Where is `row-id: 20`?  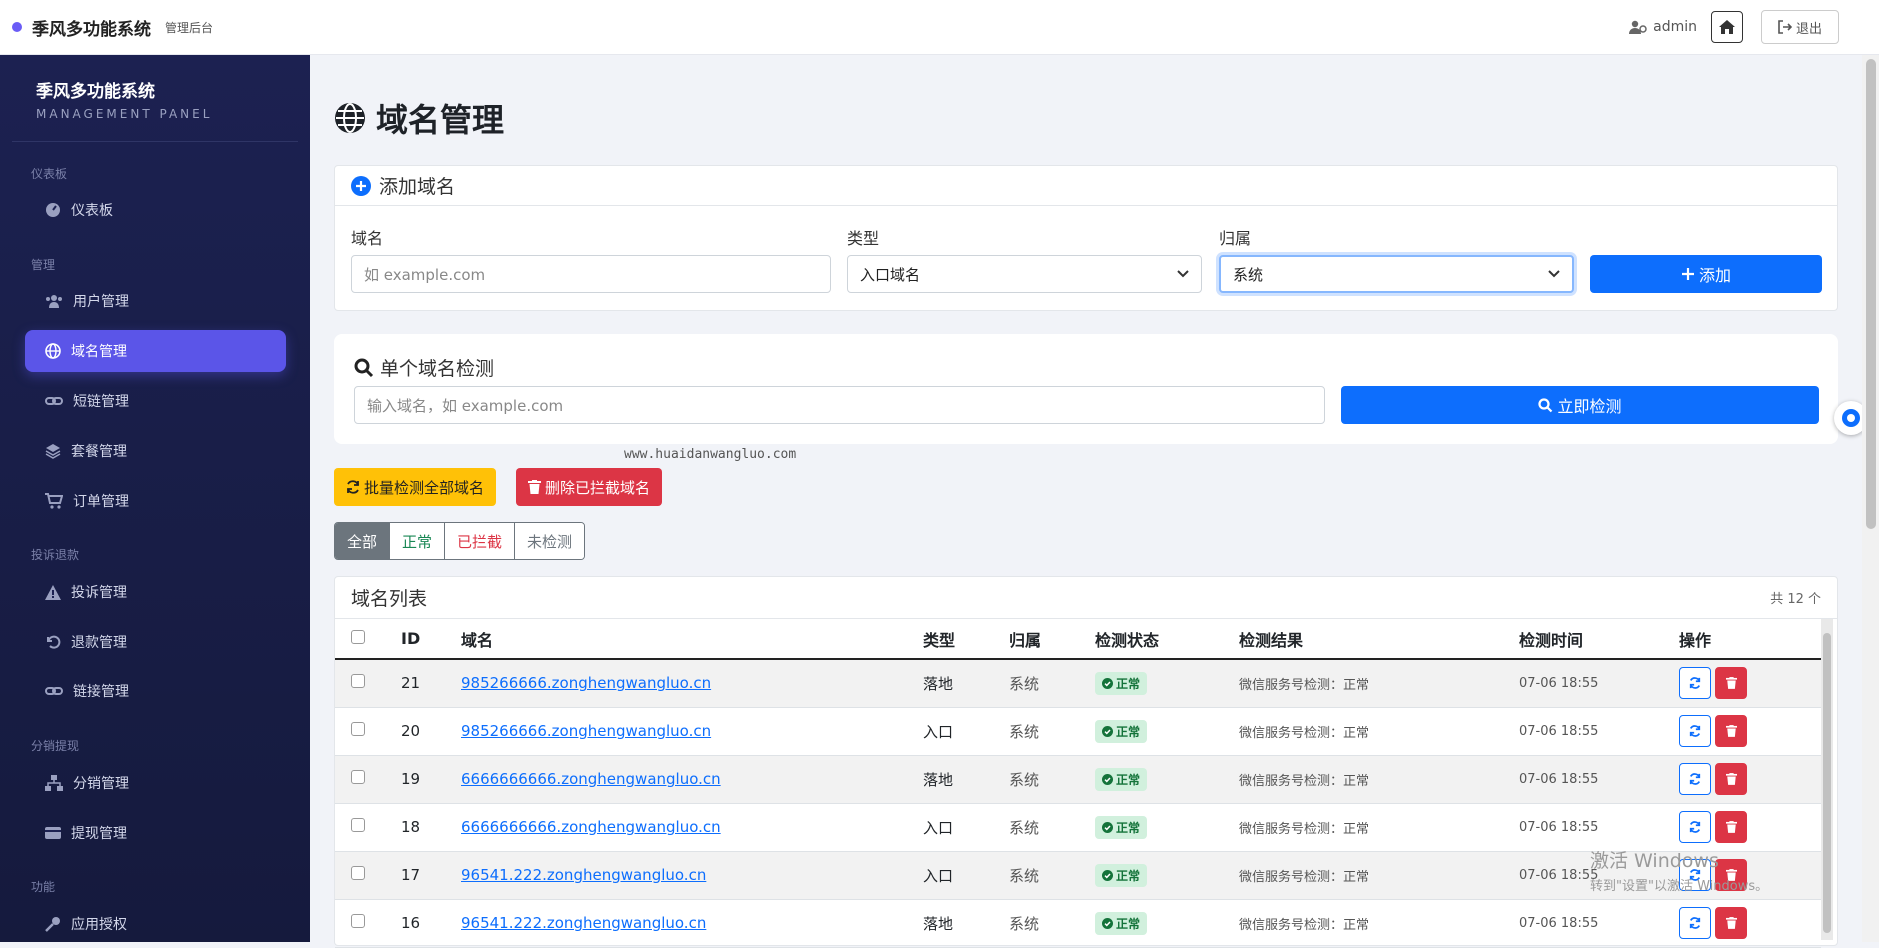
row-id: 20 is located at coordinates (431, 731).